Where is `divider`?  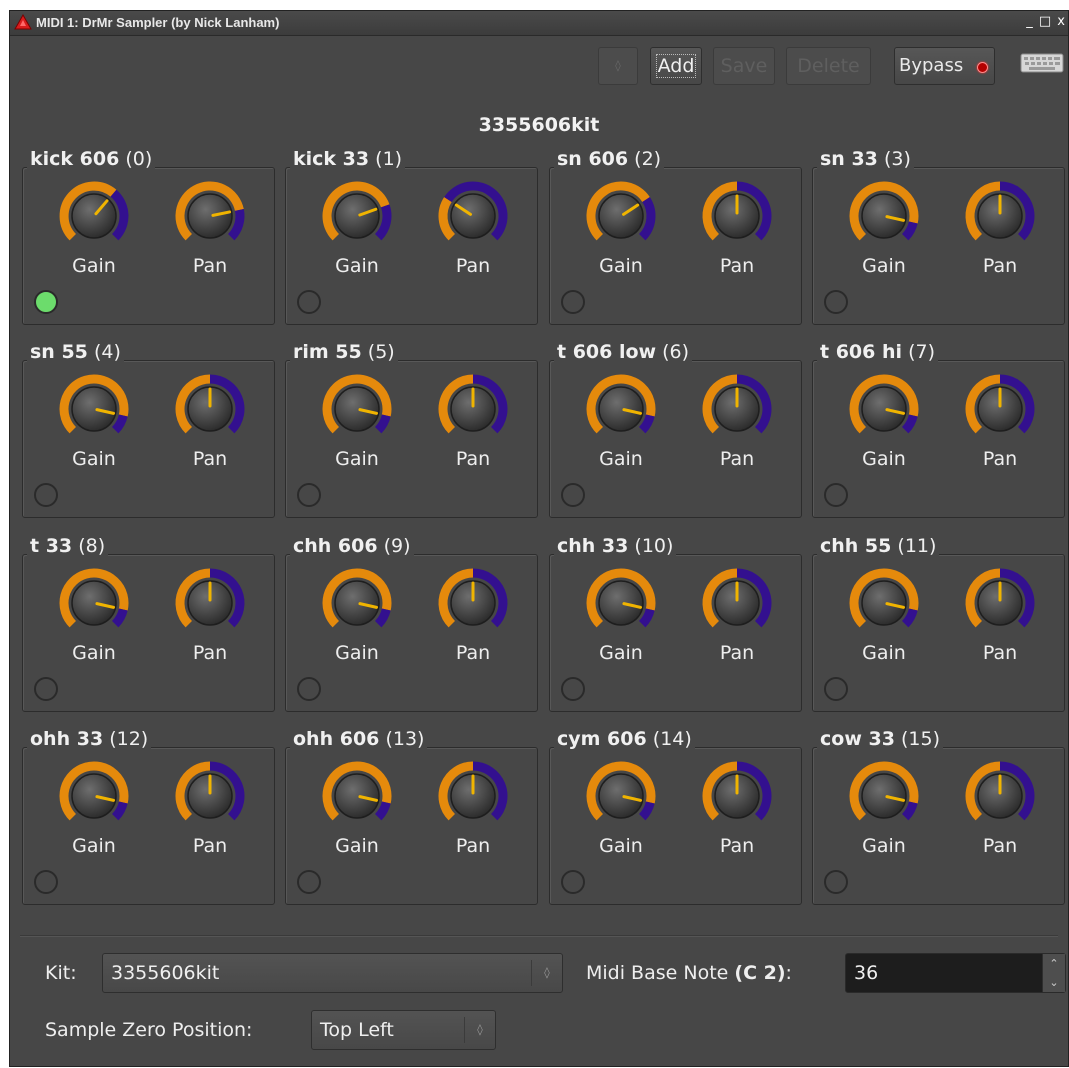
divider is located at coordinates (539, 935).